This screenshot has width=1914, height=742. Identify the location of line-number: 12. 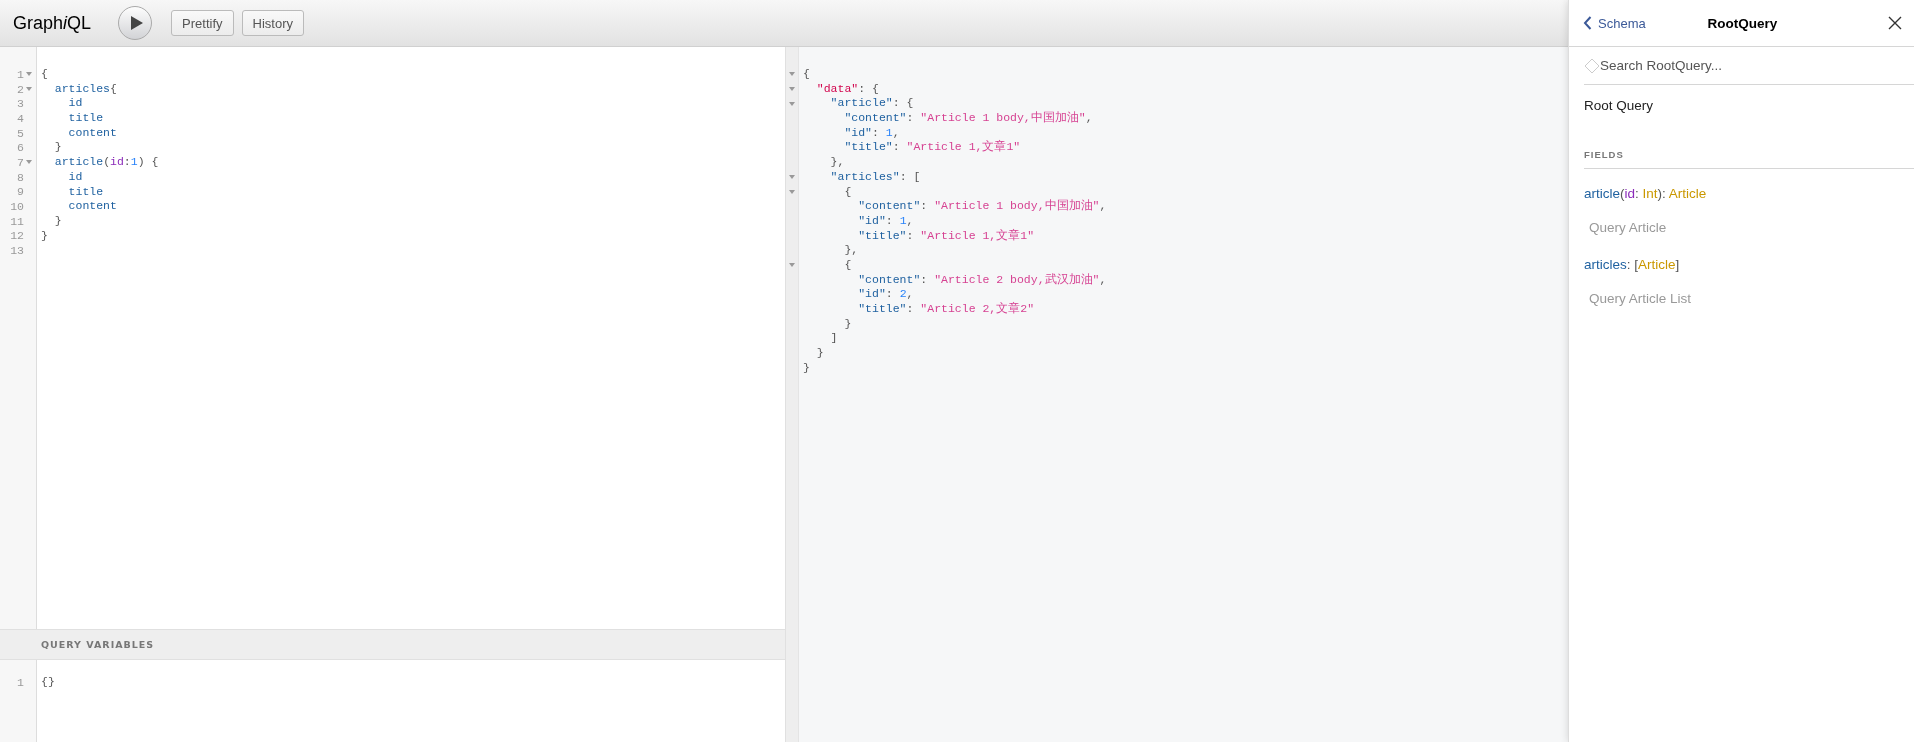
(17, 236).